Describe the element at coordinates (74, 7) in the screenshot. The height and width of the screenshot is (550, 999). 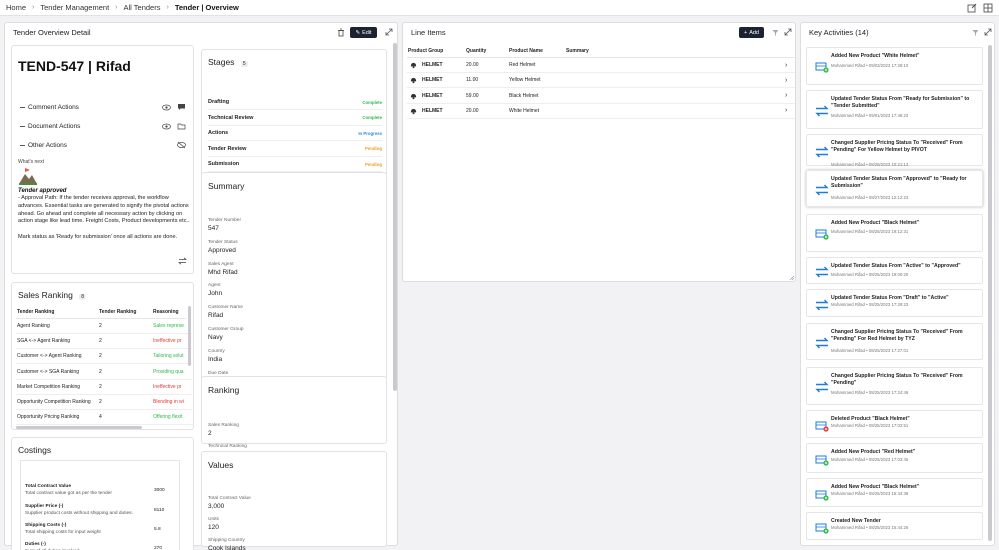
I see `breadcrumb-tender-management: Tender Management` at that location.